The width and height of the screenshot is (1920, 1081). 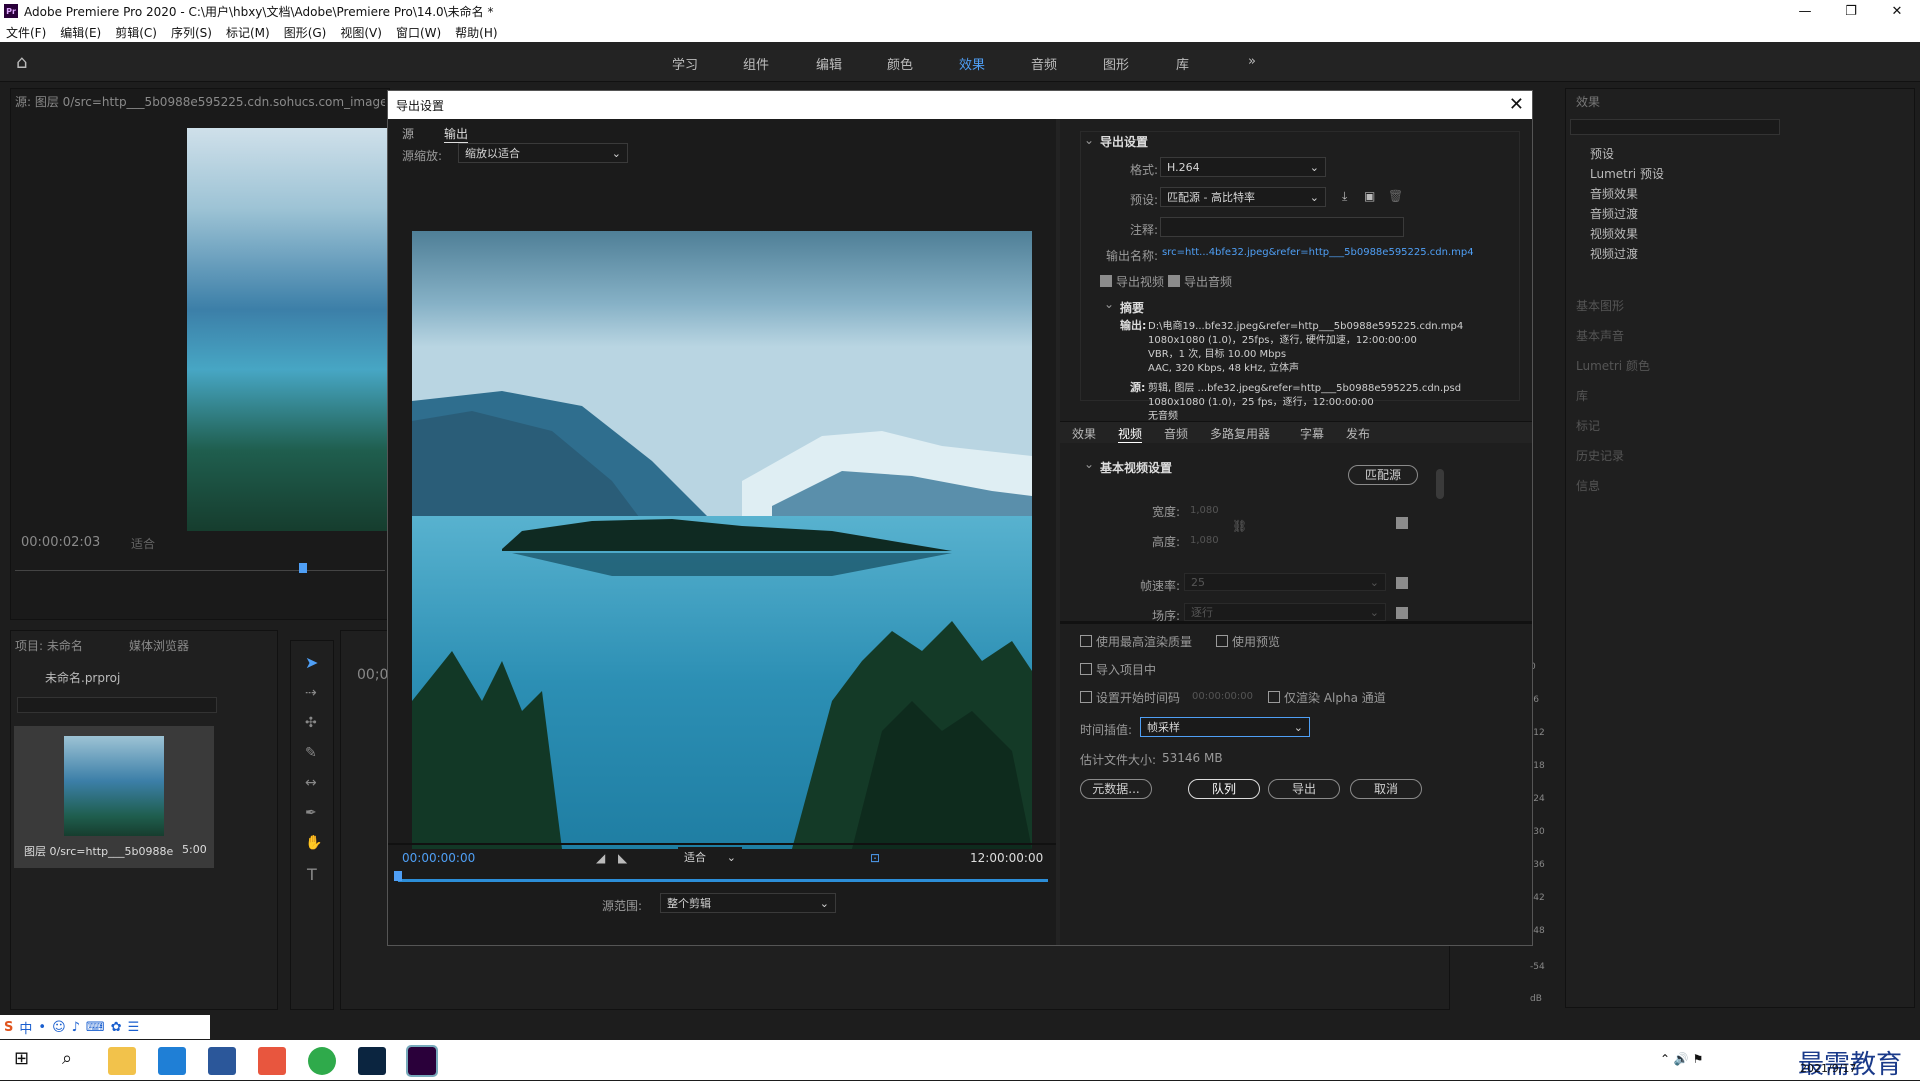 I want to click on maximize-icon: ❐, so click(x=1851, y=11).